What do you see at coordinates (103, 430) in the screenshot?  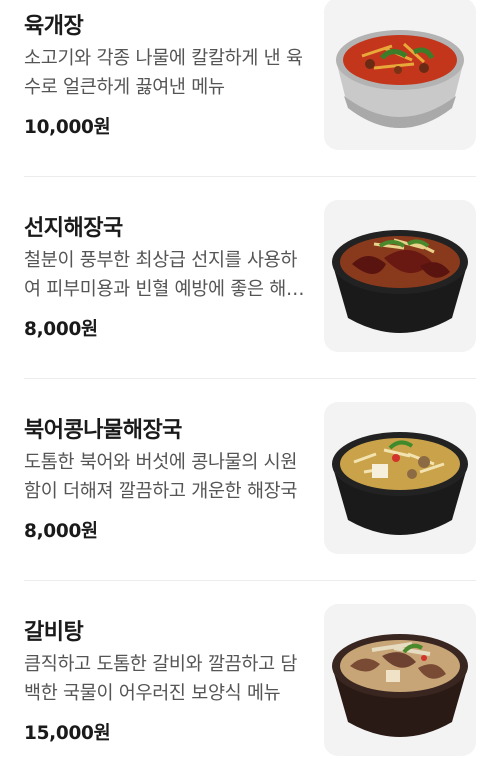 I see `menu-item-name: 북어콩나물해장국` at bounding box center [103, 430].